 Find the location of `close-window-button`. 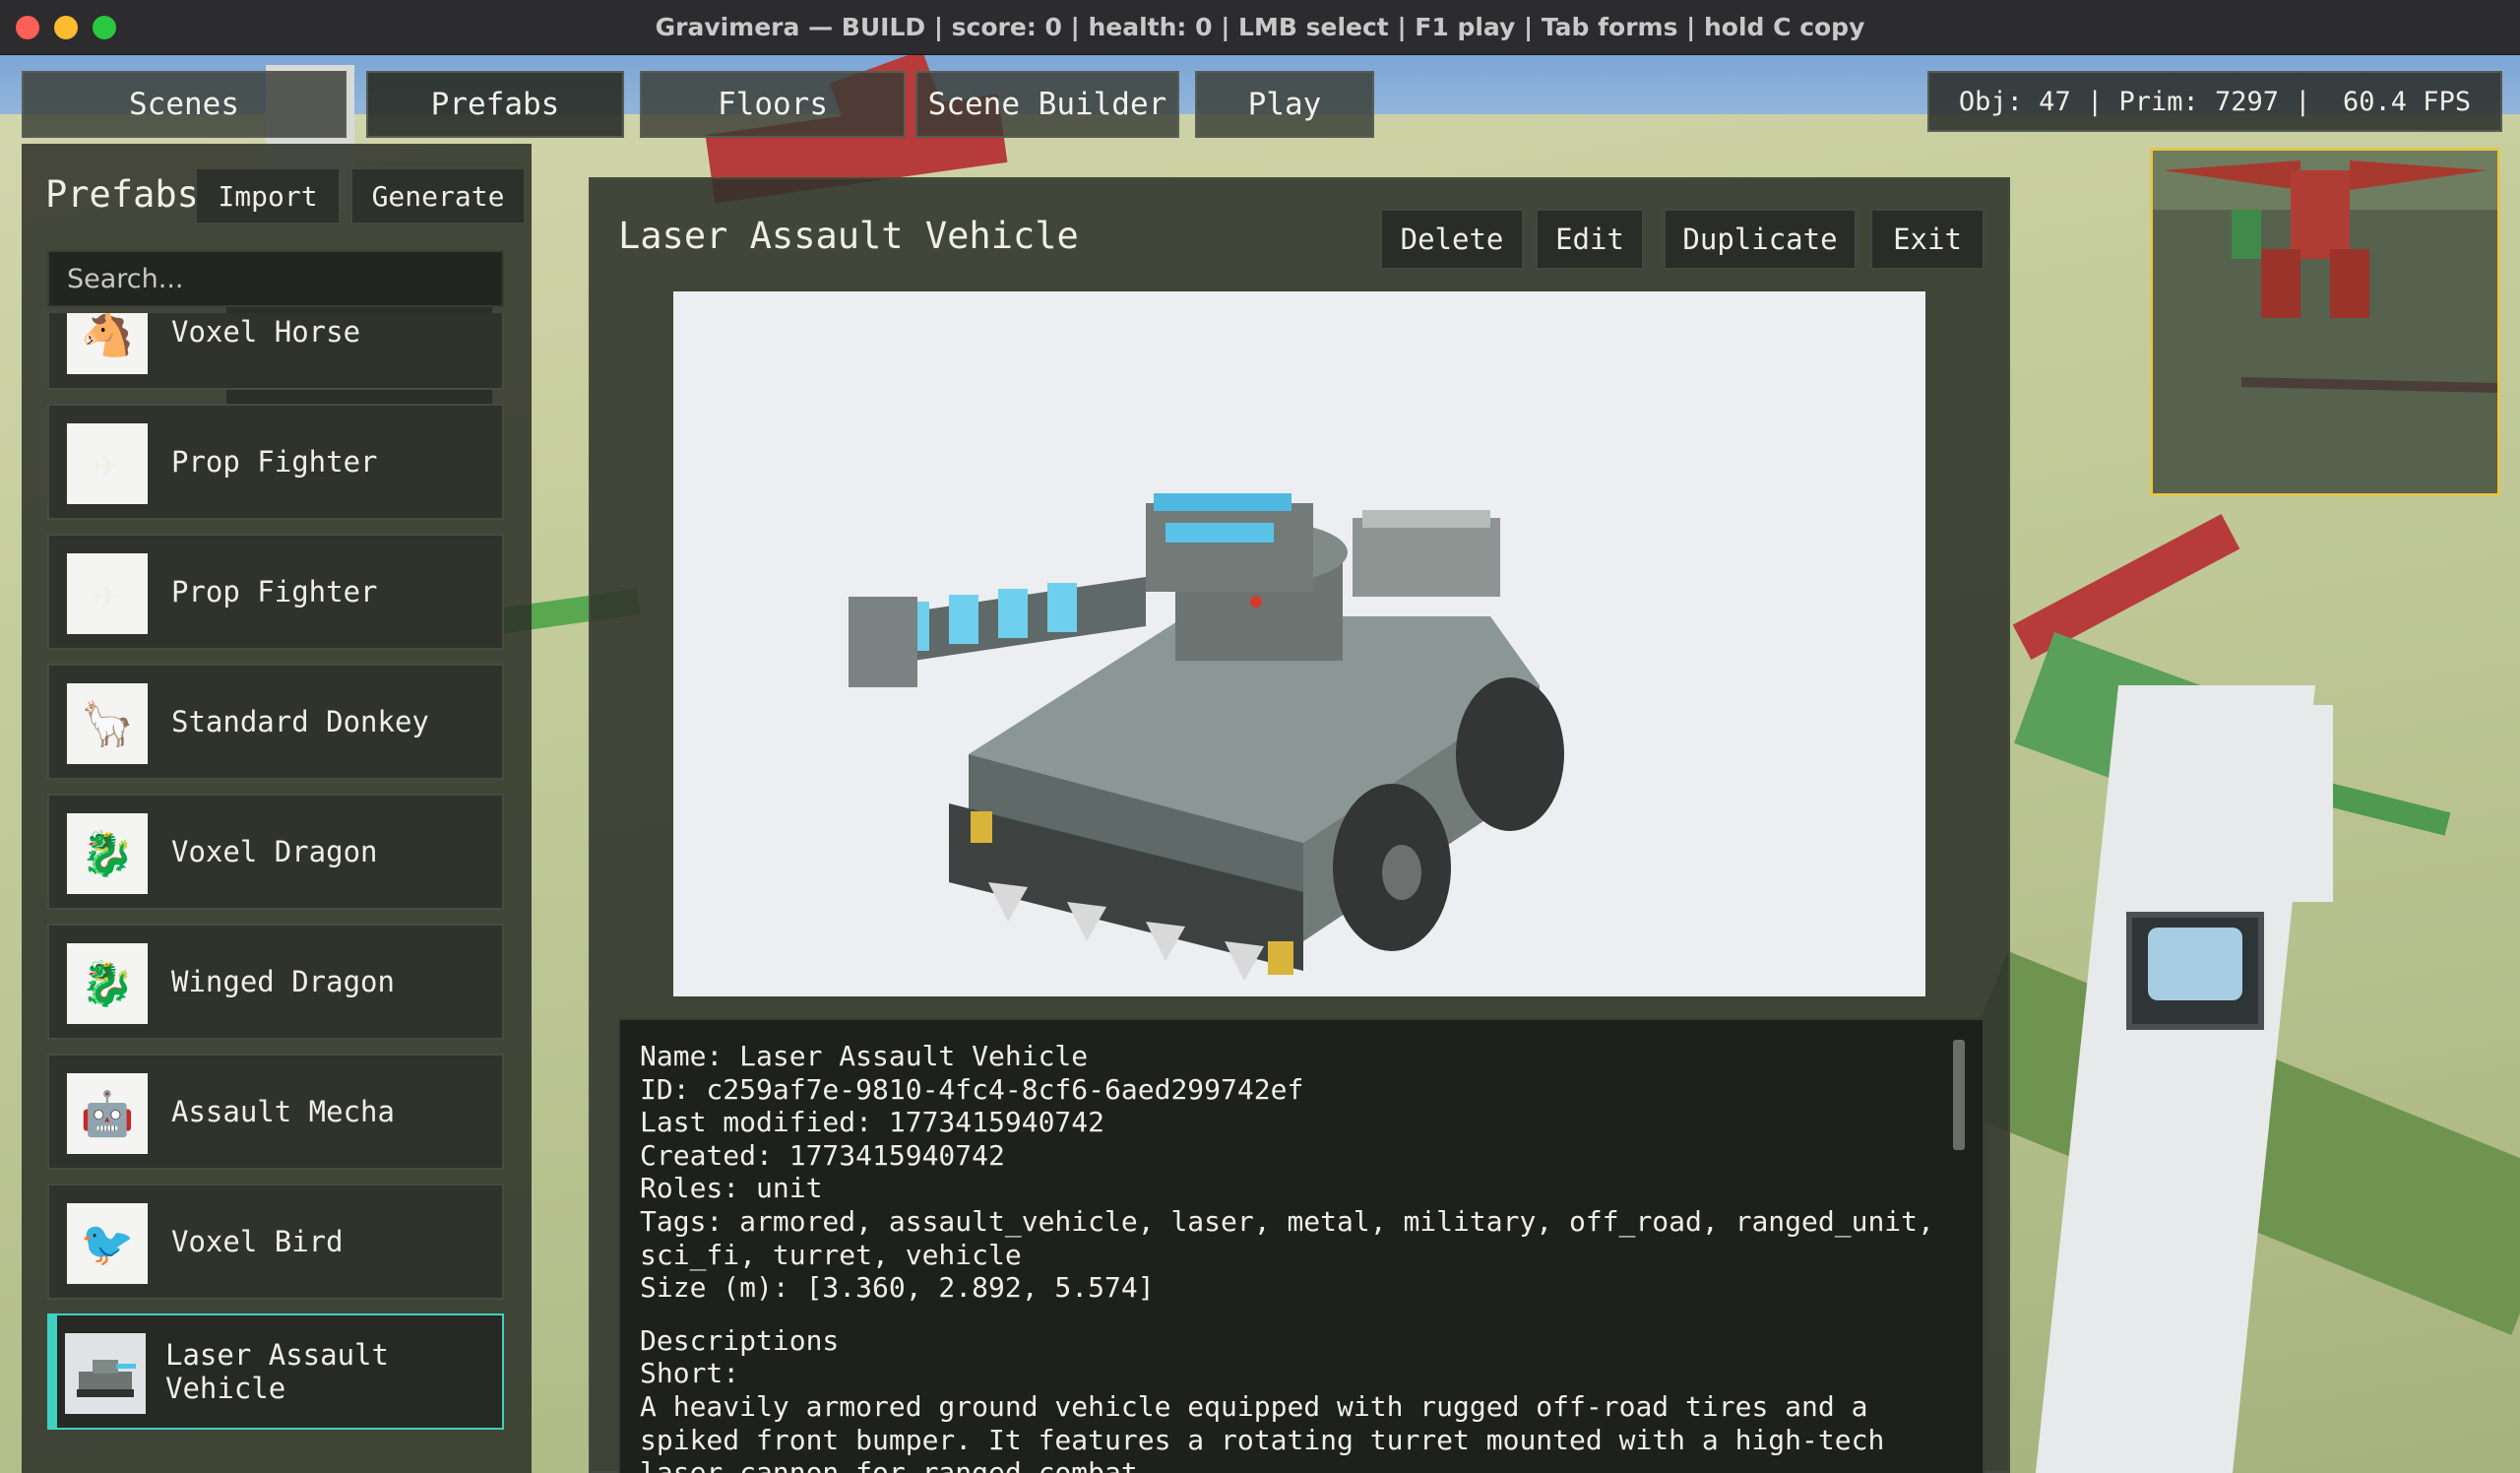

close-window-button is located at coordinates (27, 27).